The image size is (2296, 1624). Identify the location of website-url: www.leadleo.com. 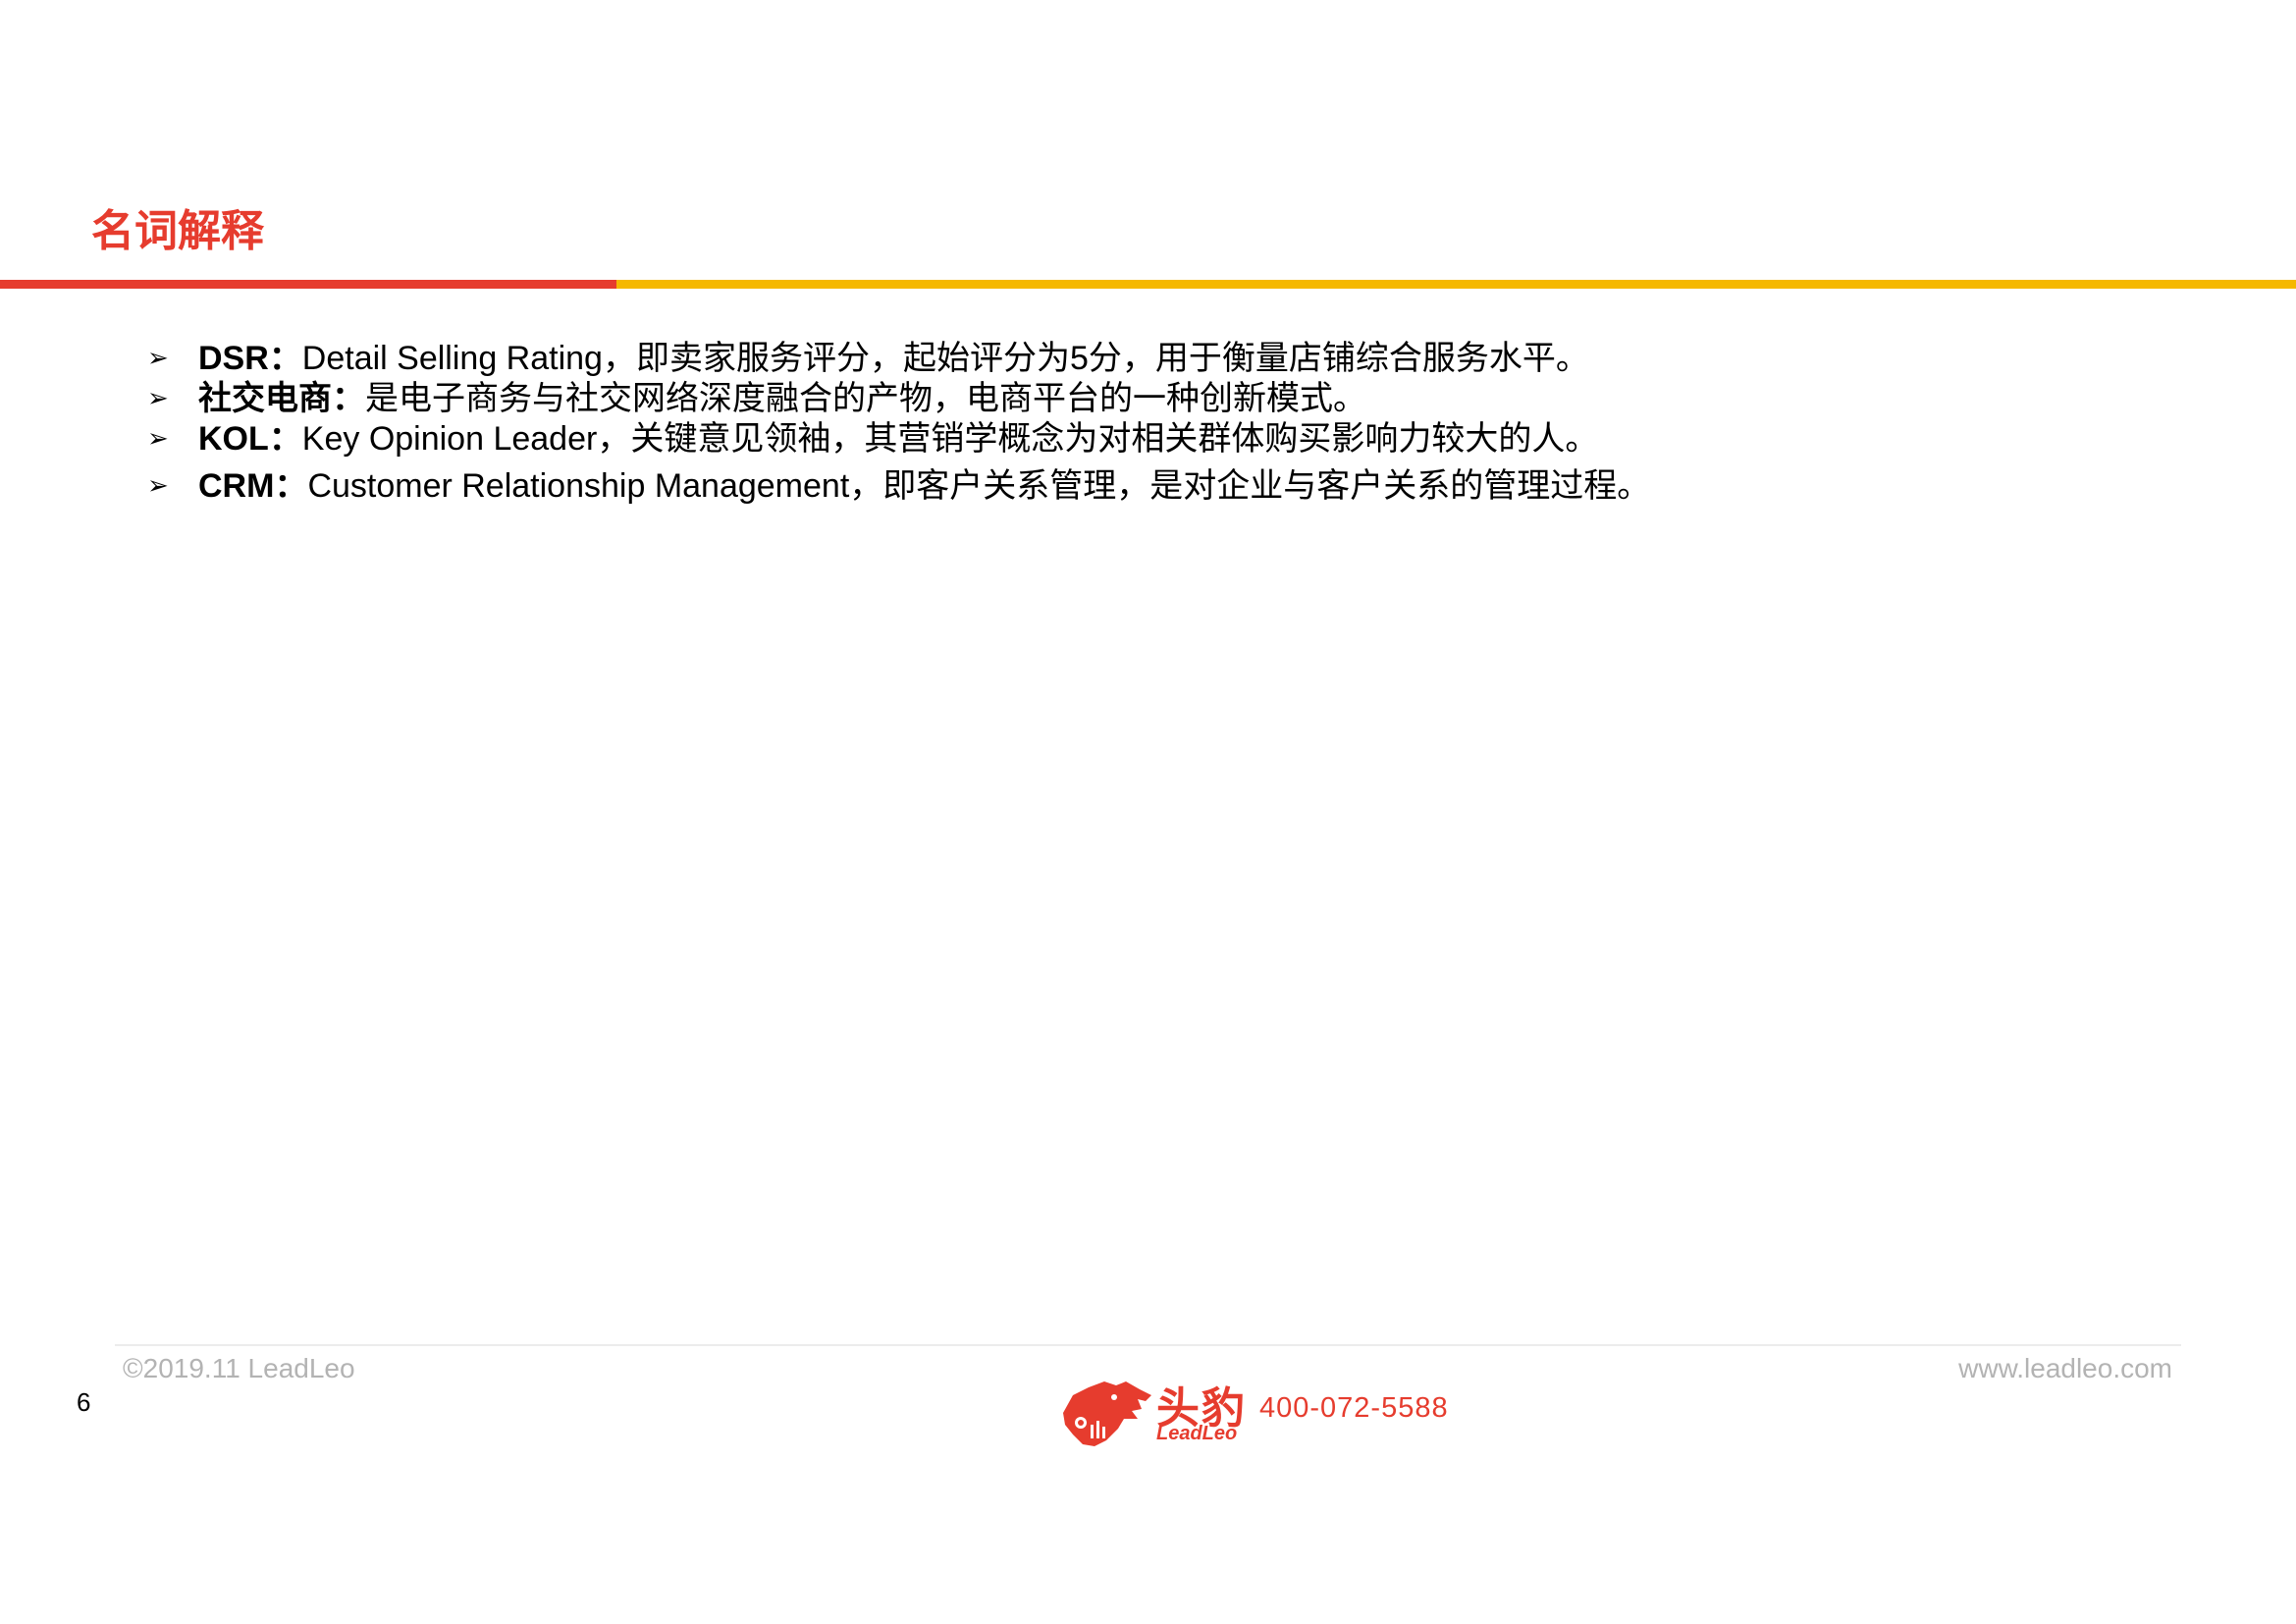
(2065, 1368).